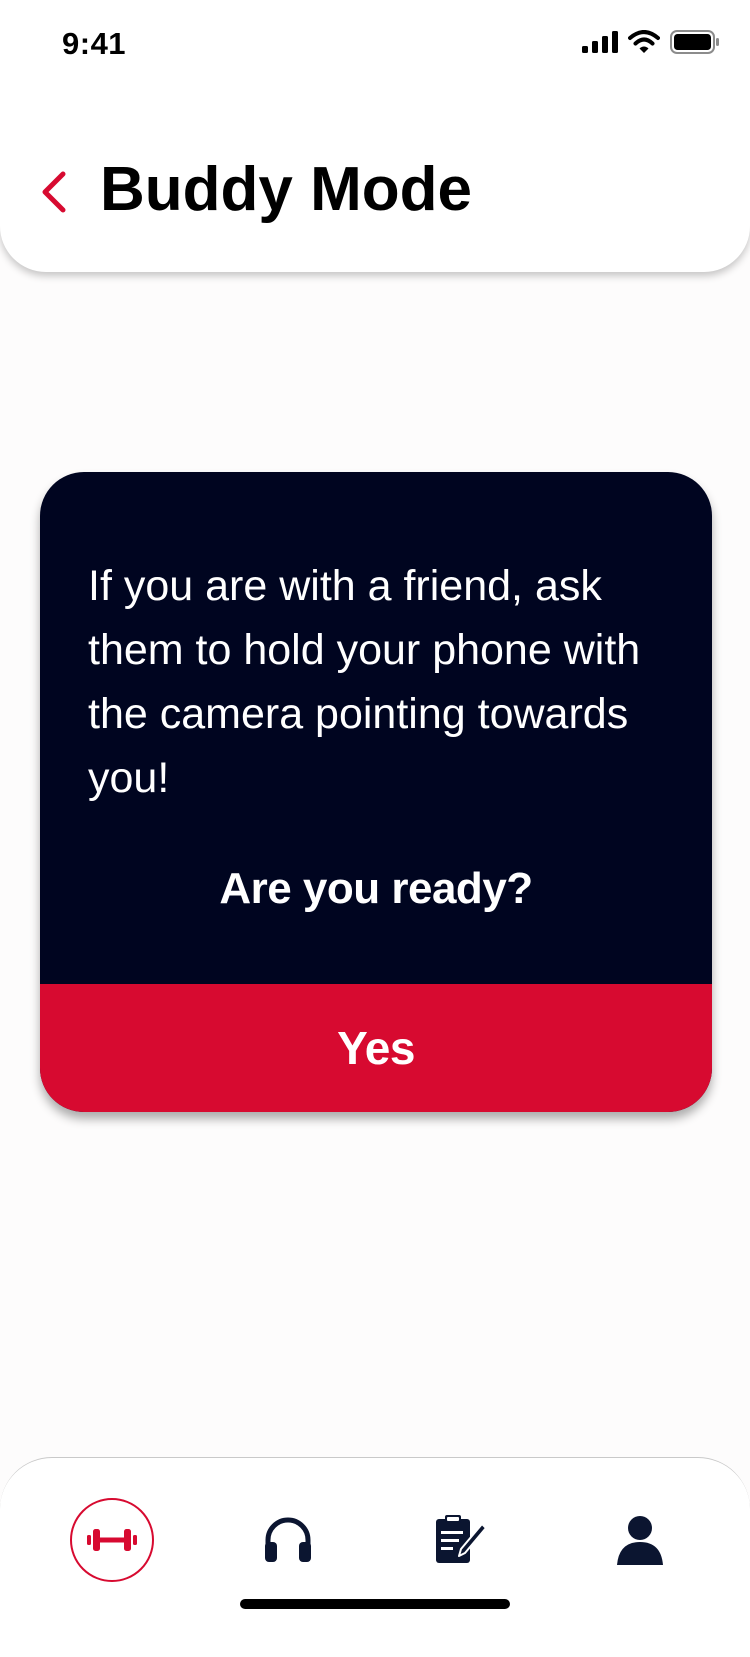 The width and height of the screenshot is (750, 1657). Describe the element at coordinates (375, 1557) in the screenshot. I see `bottom-tab-bar` at that location.